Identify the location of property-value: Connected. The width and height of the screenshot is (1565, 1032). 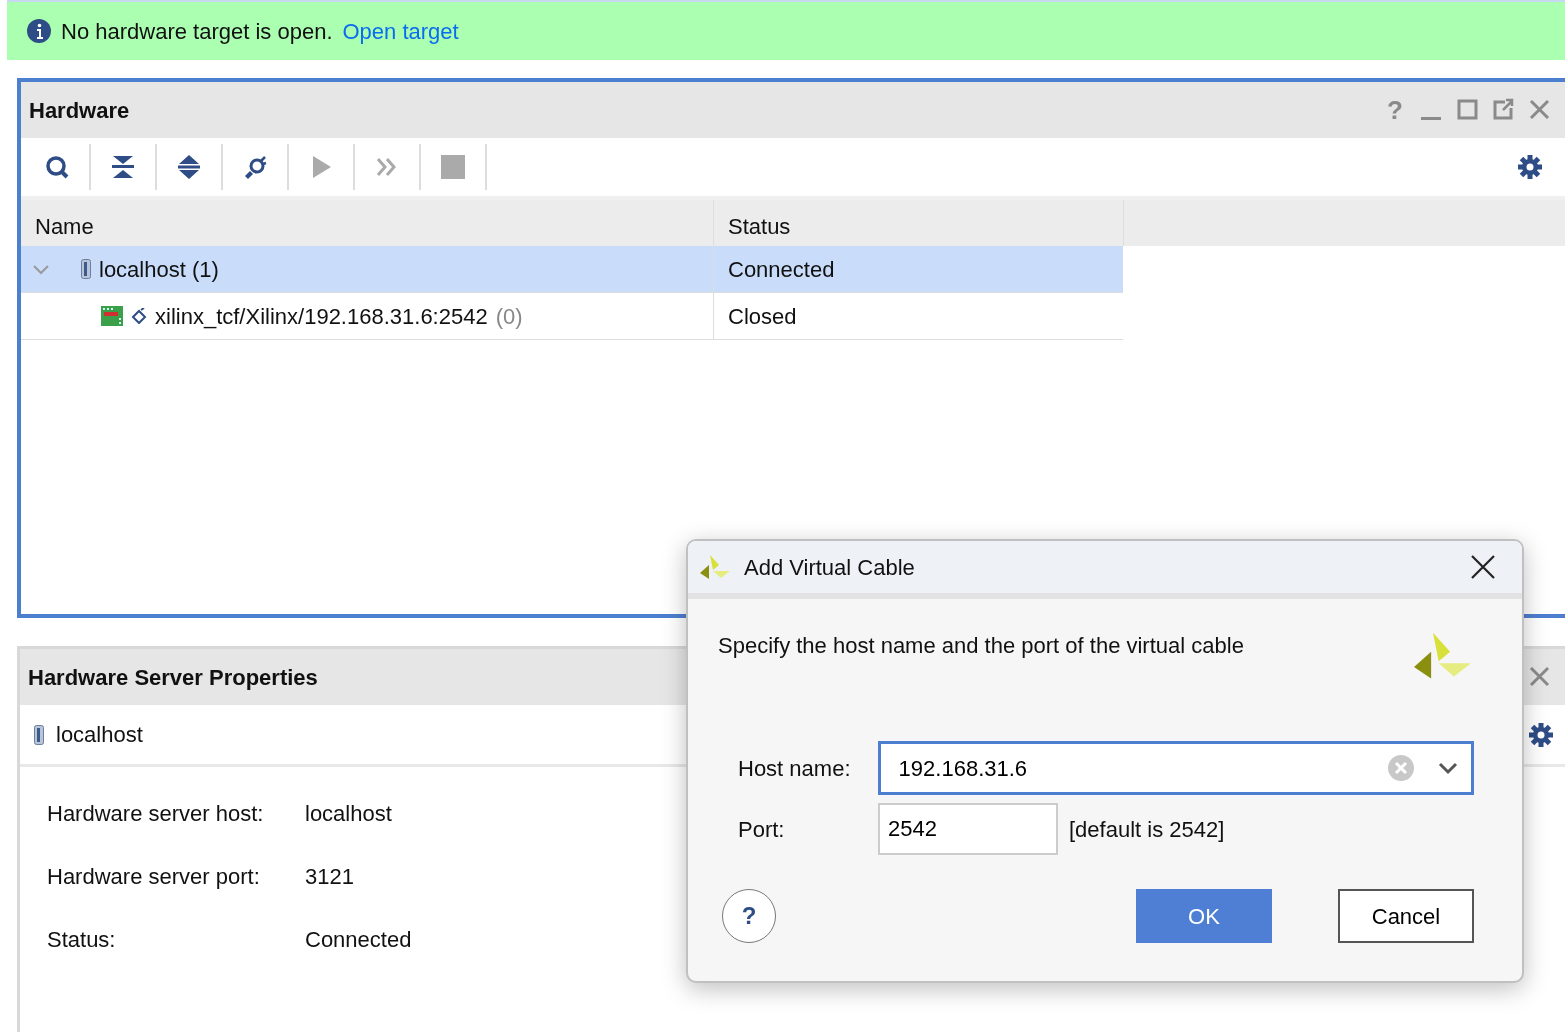
(358, 940).